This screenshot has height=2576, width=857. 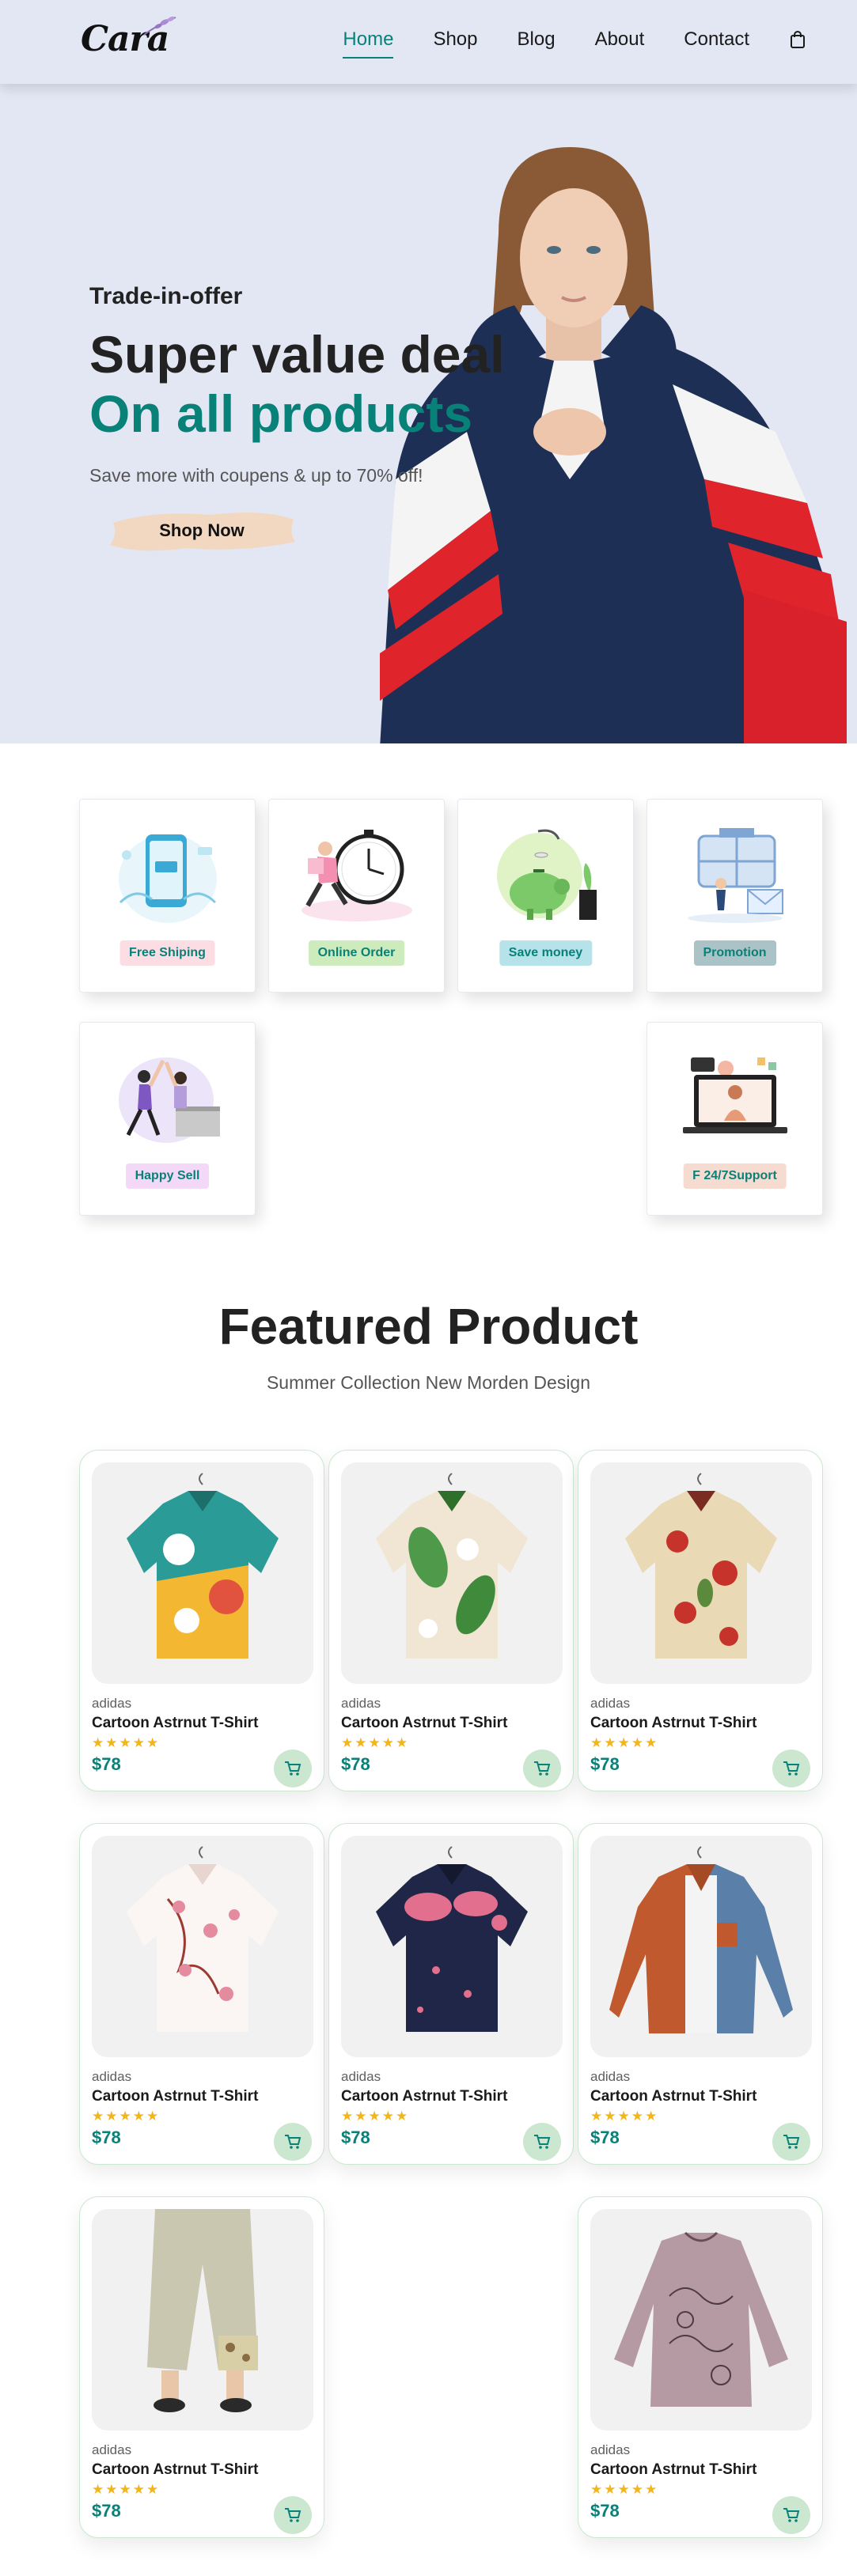 I want to click on main-nav: Home Shop Blog About Contact, so click(x=554, y=43).